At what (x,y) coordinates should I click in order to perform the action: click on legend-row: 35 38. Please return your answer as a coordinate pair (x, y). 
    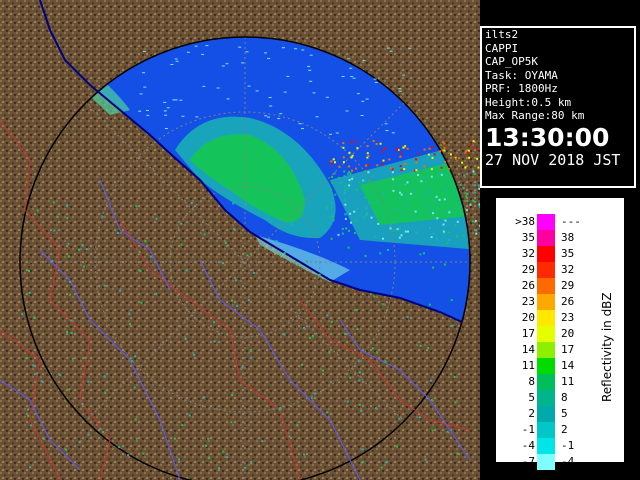
    Looking at the image, I should click on (556, 238).